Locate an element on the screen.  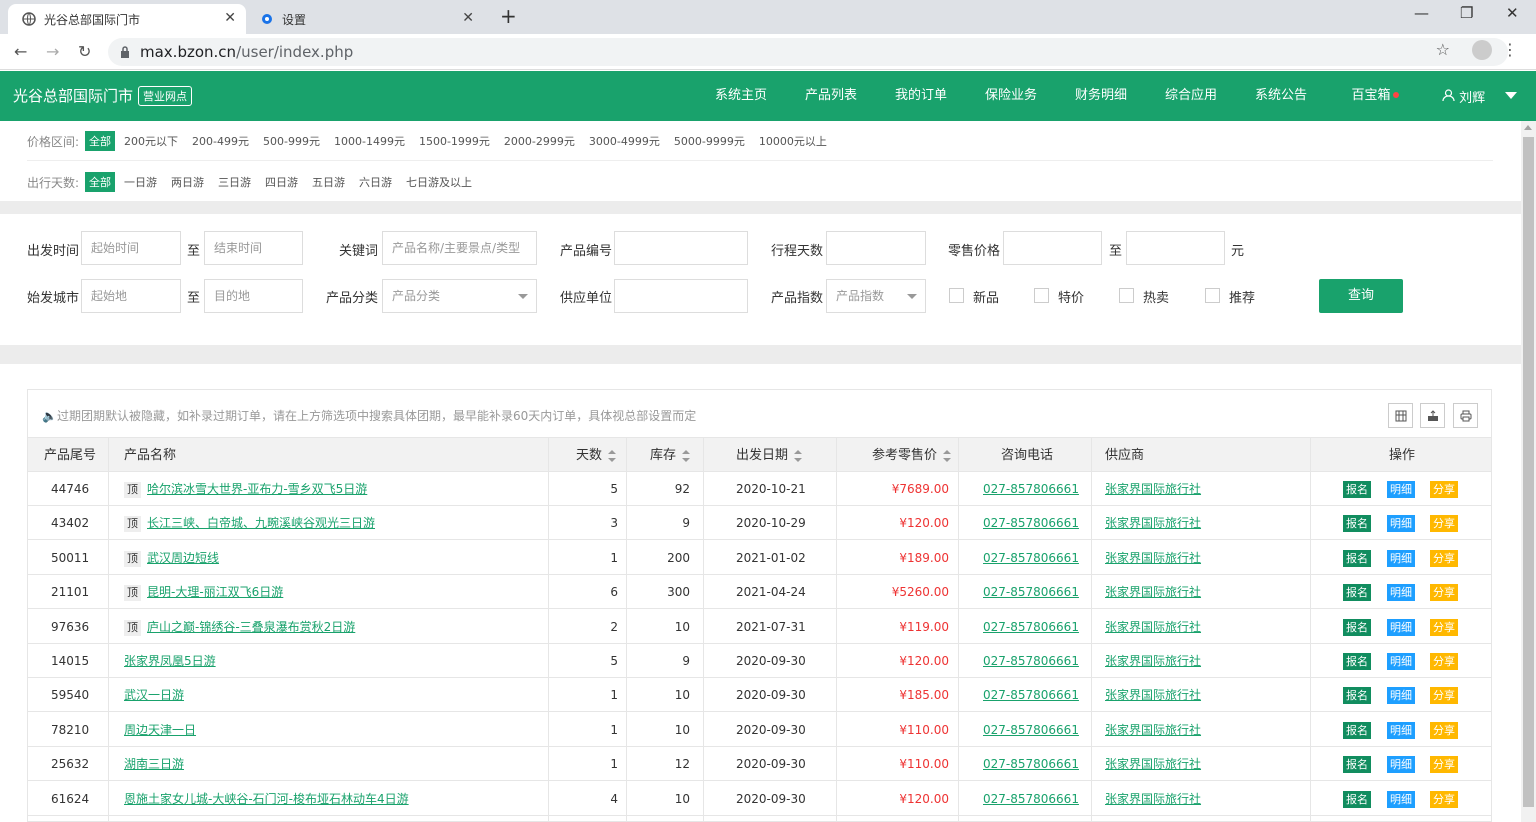
col-date: 出发日期 is located at coordinates (769, 455).